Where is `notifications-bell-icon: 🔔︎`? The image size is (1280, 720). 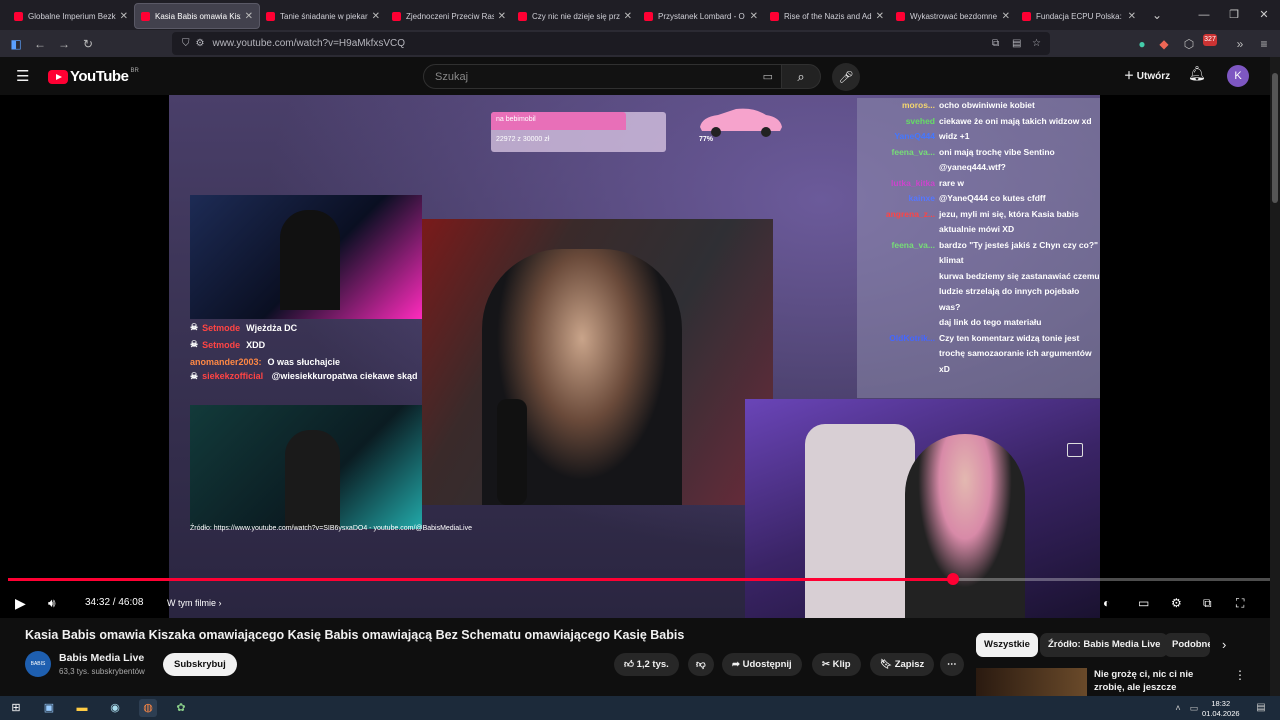 notifications-bell-icon: 🔔︎ is located at coordinates (1197, 73).